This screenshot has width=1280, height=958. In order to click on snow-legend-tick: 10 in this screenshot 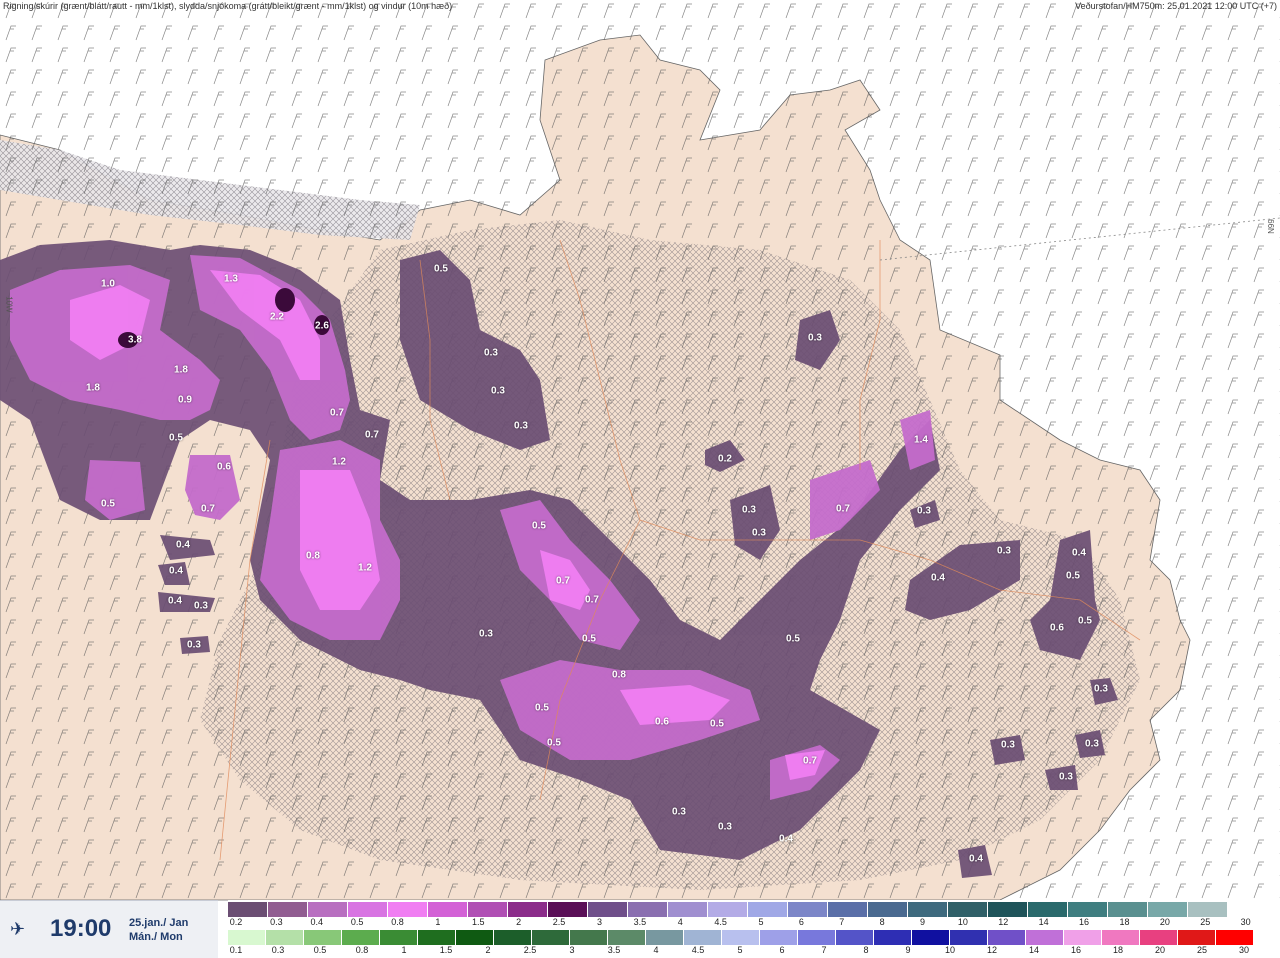, I will do `click(962, 922)`.